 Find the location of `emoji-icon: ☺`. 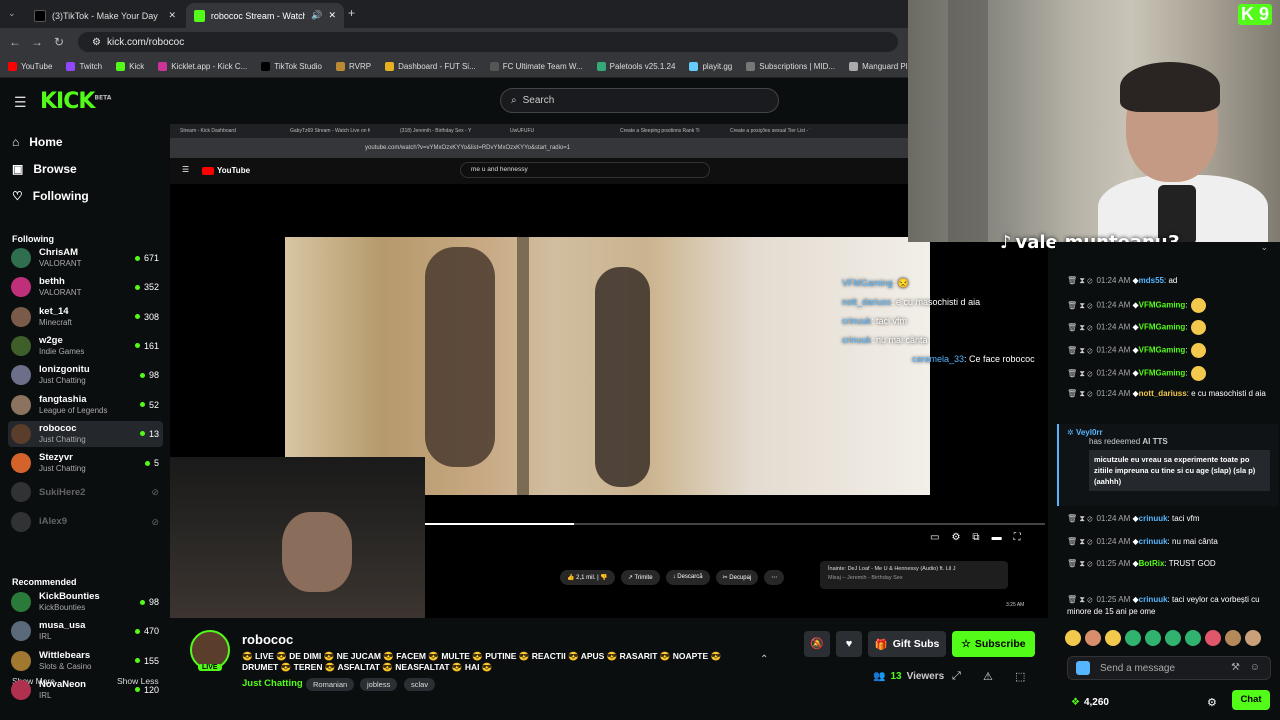

emoji-icon: ☺ is located at coordinates (1255, 667).